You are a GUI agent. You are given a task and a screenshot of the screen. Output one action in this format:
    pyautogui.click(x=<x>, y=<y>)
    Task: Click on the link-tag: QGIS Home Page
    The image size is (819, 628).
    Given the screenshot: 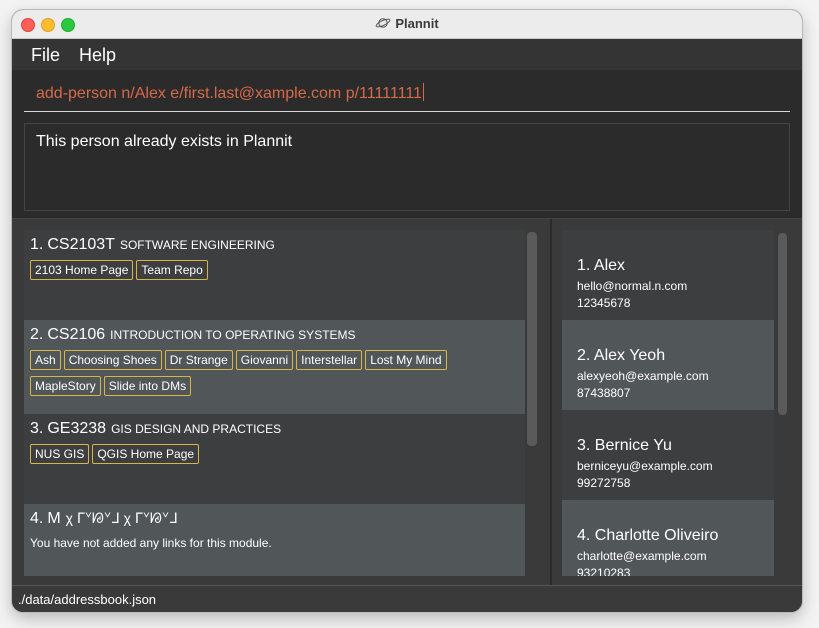 What is the action you would take?
    pyautogui.click(x=146, y=454)
    